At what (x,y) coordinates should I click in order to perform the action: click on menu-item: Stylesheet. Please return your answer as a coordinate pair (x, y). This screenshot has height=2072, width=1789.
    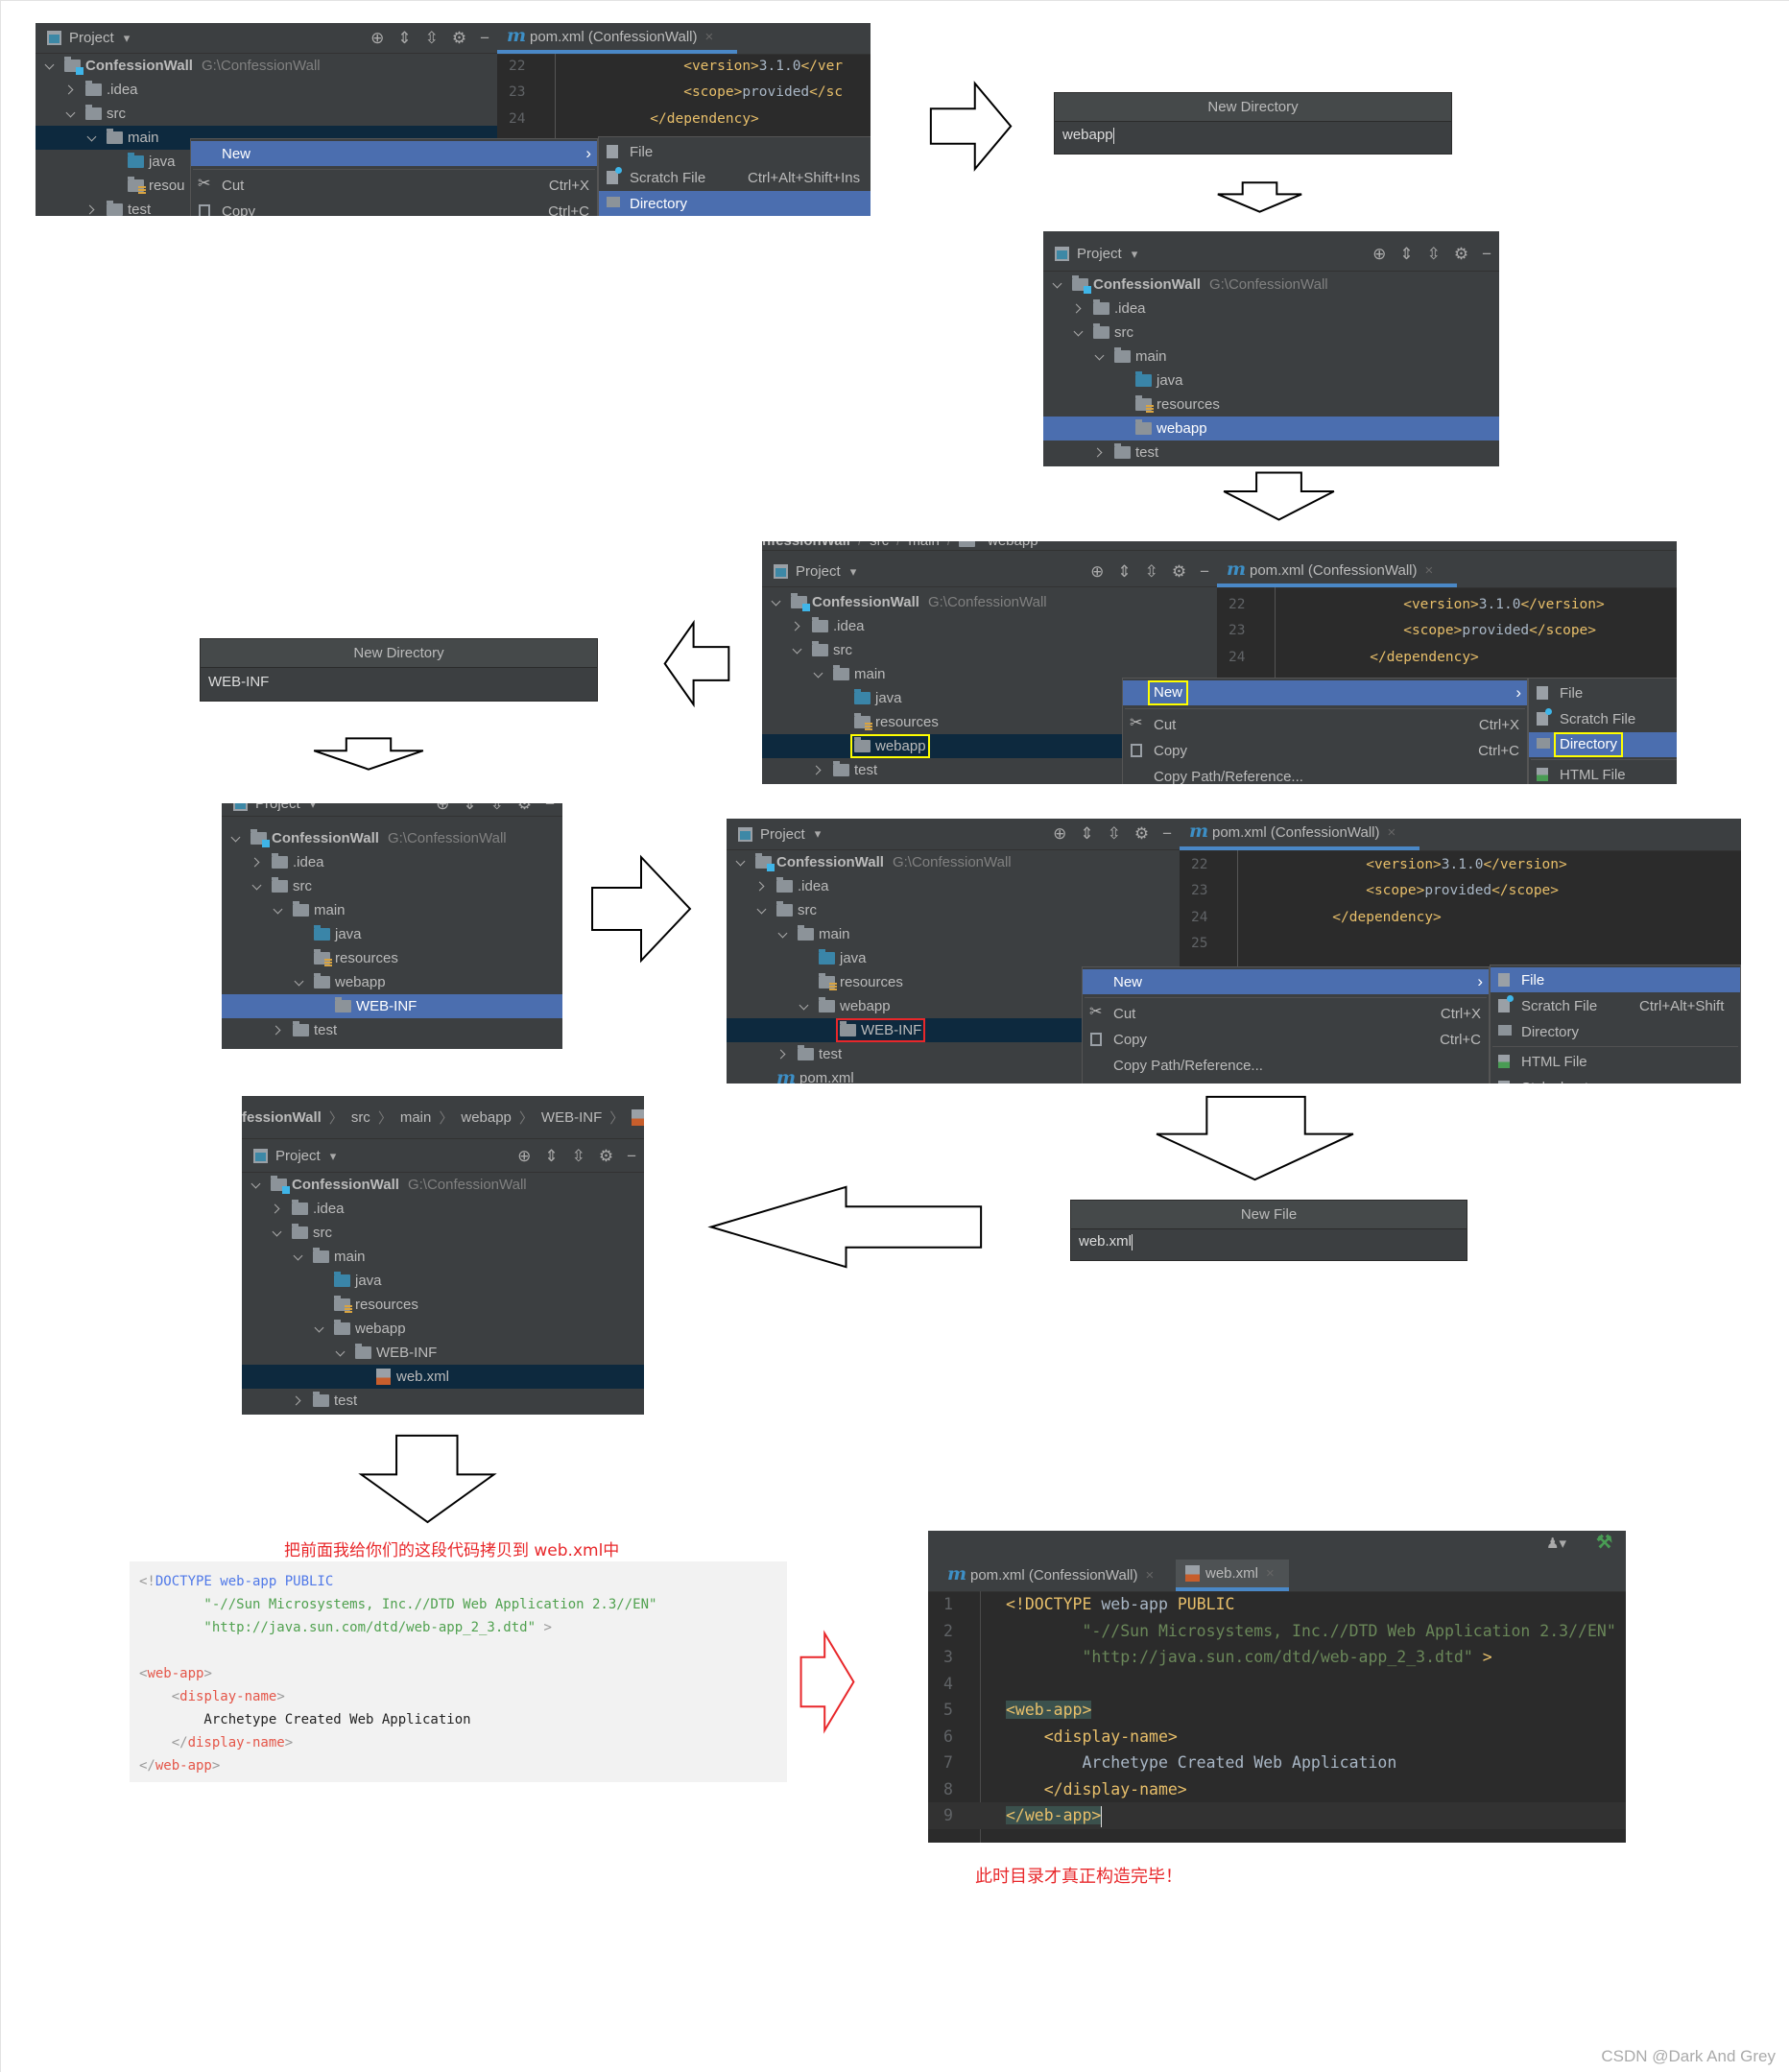
    Looking at the image, I should click on (1615, 1079).